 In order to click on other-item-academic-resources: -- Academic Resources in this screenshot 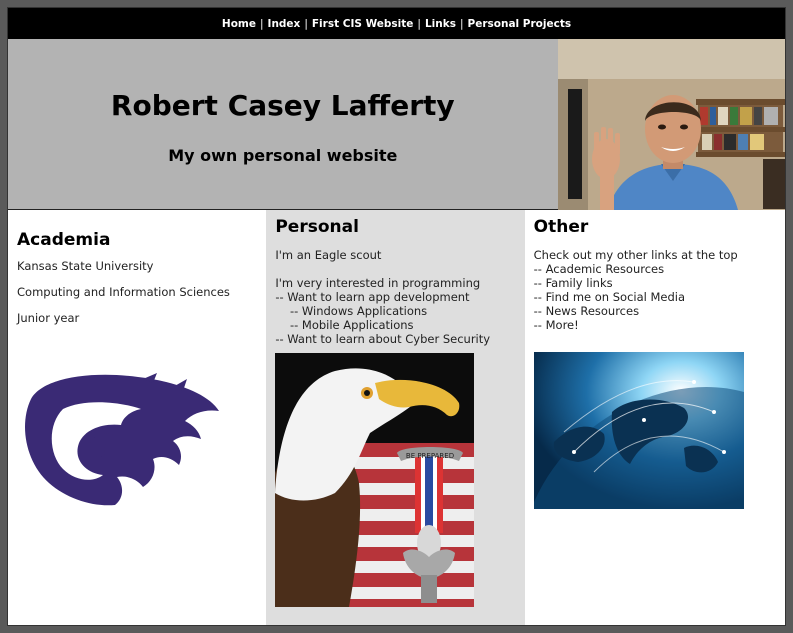, I will do `click(599, 269)`.